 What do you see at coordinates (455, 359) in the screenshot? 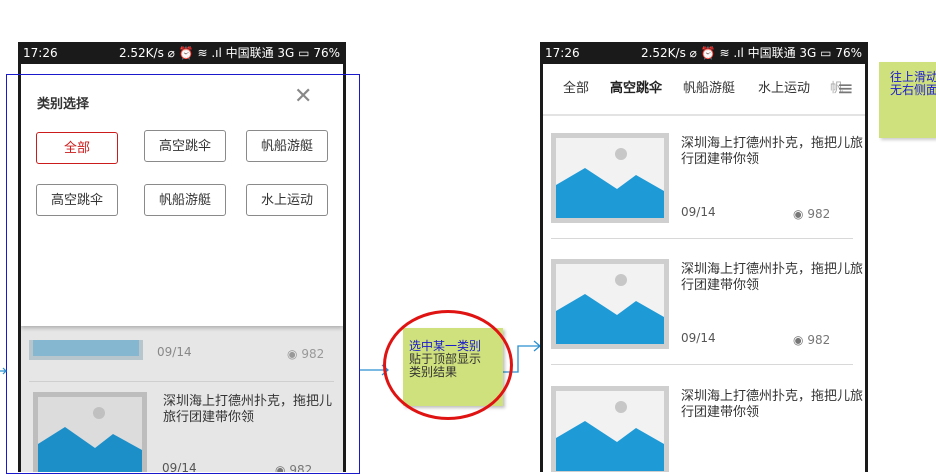
I see `annotation-text: 选中某一类别 贴于顶部显示 类别结果` at bounding box center [455, 359].